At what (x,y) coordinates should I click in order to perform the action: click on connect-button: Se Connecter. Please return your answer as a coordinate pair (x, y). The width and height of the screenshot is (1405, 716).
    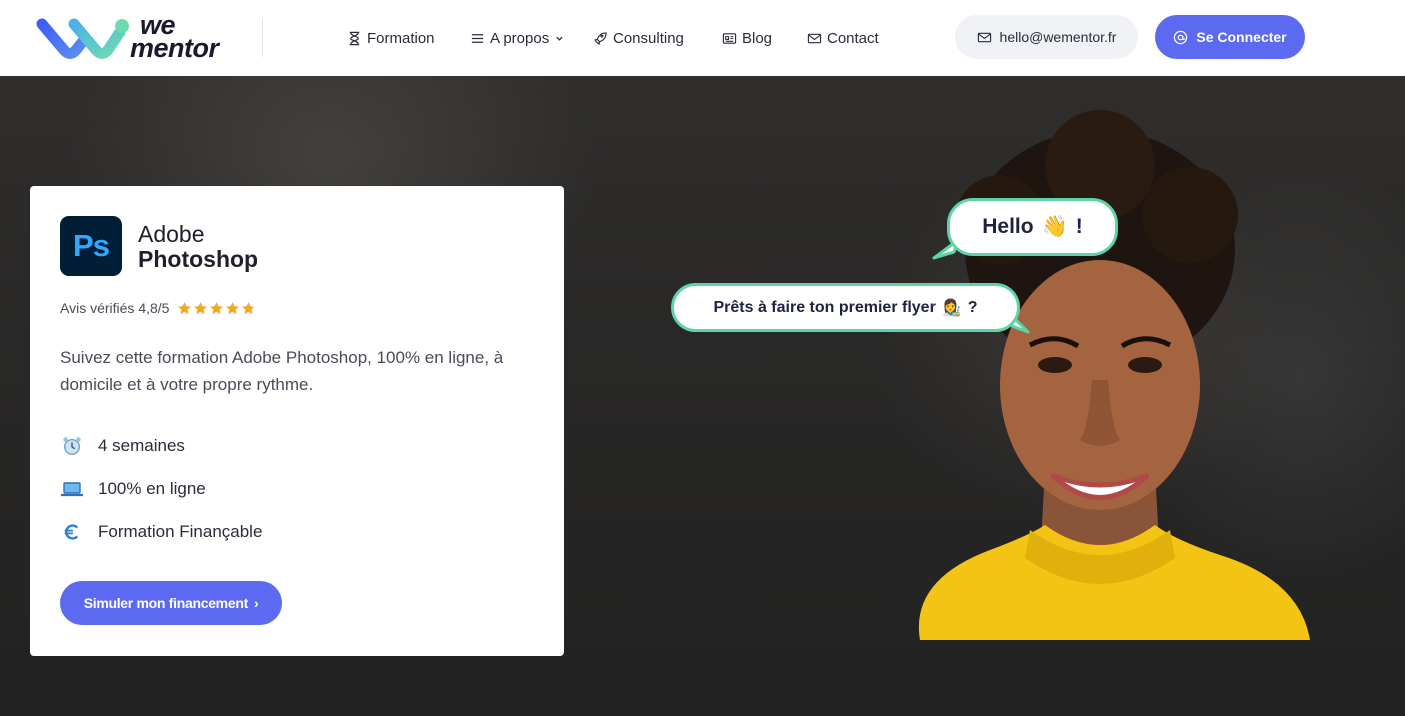
    Looking at the image, I should click on (1230, 37).